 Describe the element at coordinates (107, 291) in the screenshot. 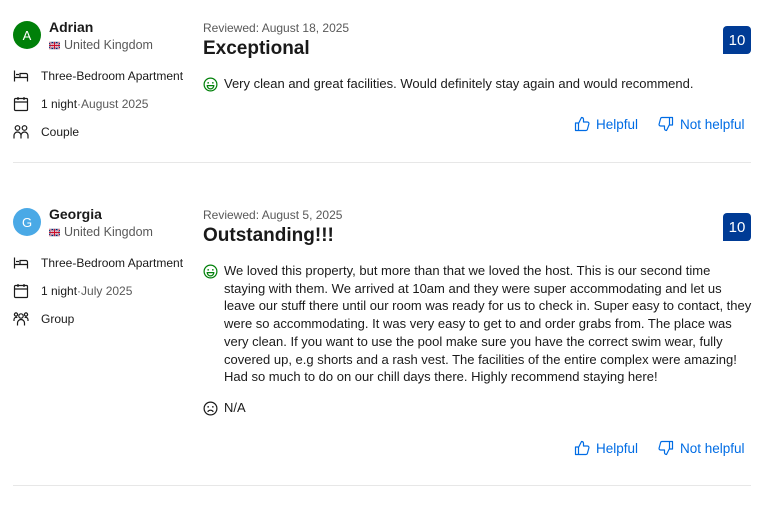

I see `stay-date: July 2025` at that location.